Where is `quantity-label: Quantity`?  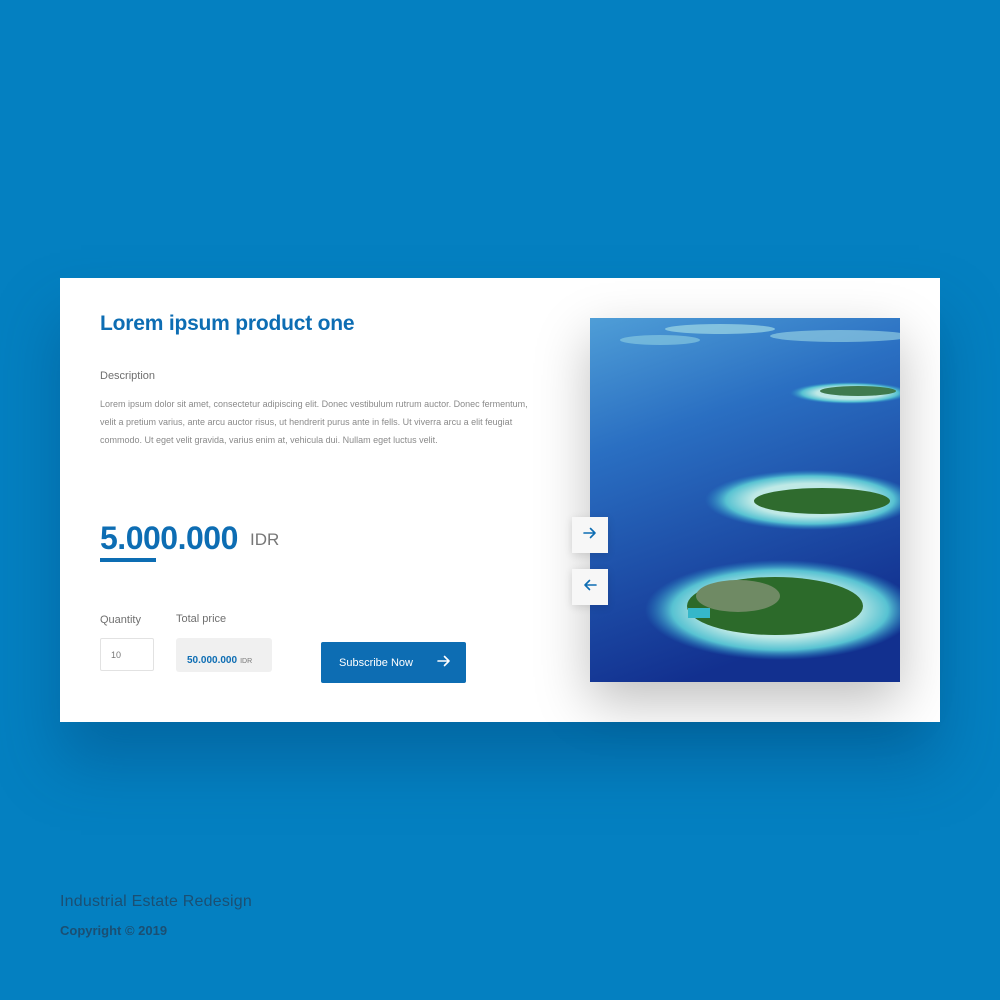 quantity-label: Quantity is located at coordinates (120, 620).